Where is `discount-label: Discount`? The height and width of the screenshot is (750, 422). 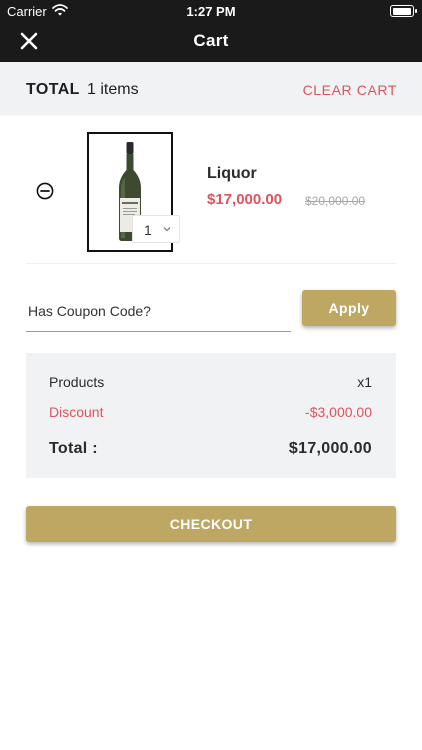
discount-label: Discount is located at coordinates (76, 412).